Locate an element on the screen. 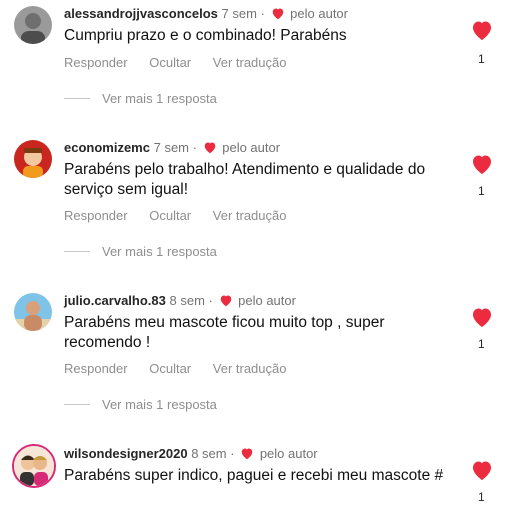  red-mascot-avatar-icon is located at coordinates (33, 159).